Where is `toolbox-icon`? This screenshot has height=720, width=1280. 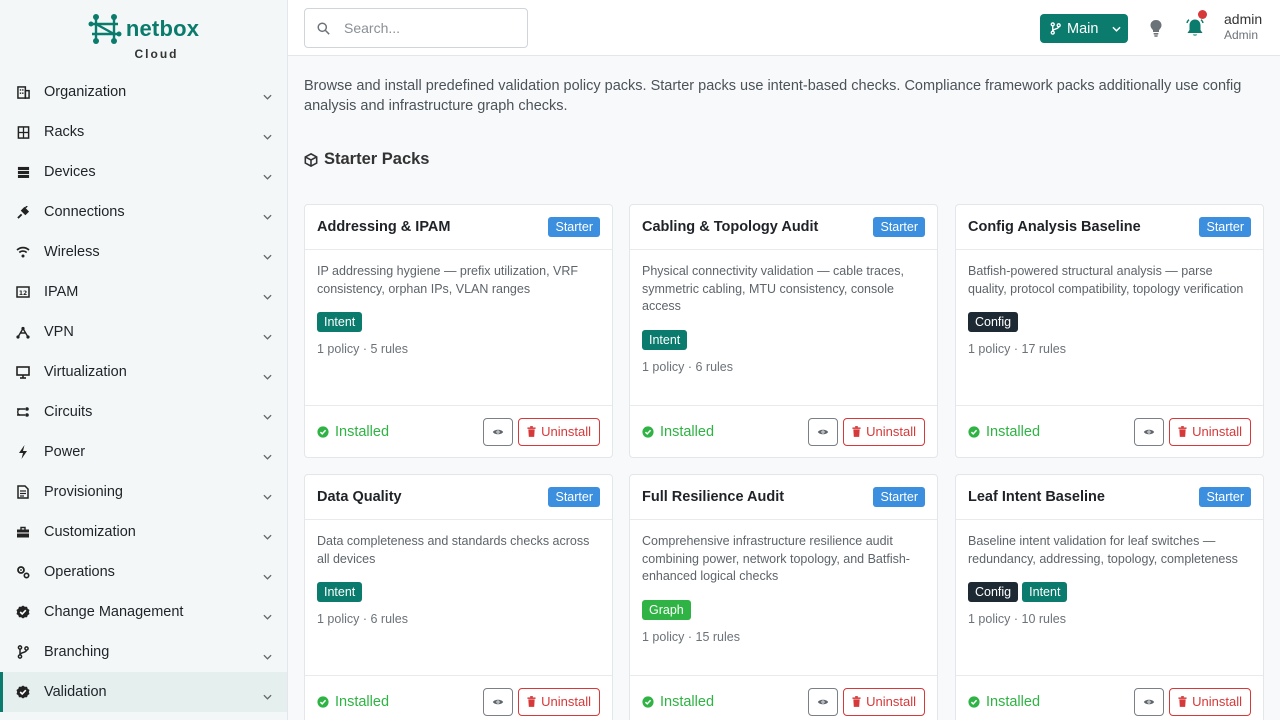
toolbox-icon is located at coordinates (23, 532).